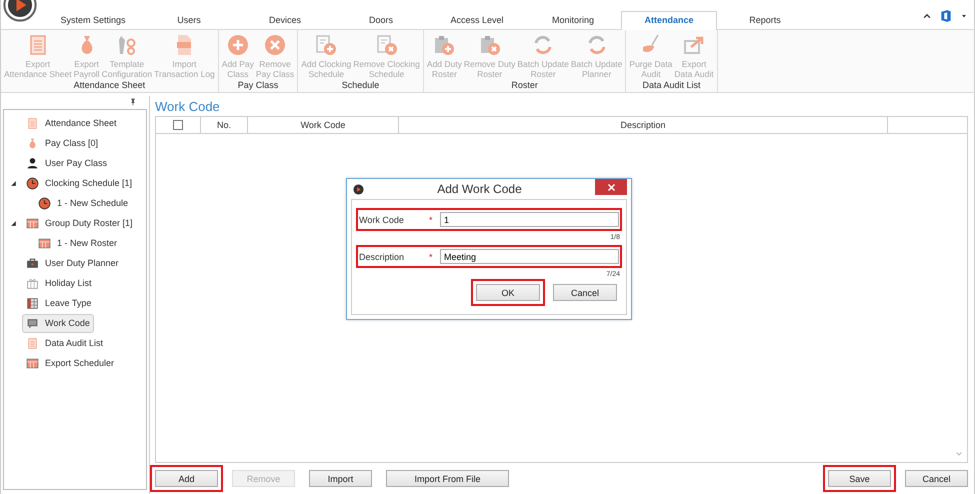 This screenshot has height=494, width=975. I want to click on sidebar-item: Work Code, so click(58, 323).